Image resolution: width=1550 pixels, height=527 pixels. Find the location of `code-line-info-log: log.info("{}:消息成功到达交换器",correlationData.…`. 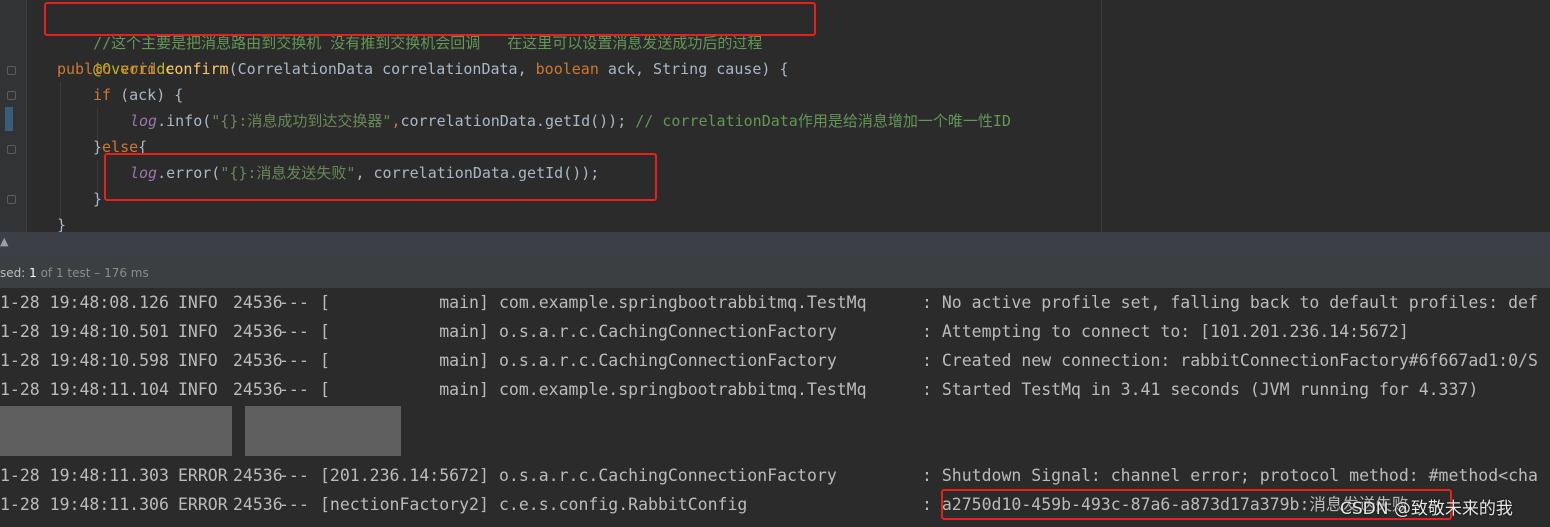

code-line-info-log: log.info("{}:消息成功到达交换器",correlationData.… is located at coordinates (570, 121).